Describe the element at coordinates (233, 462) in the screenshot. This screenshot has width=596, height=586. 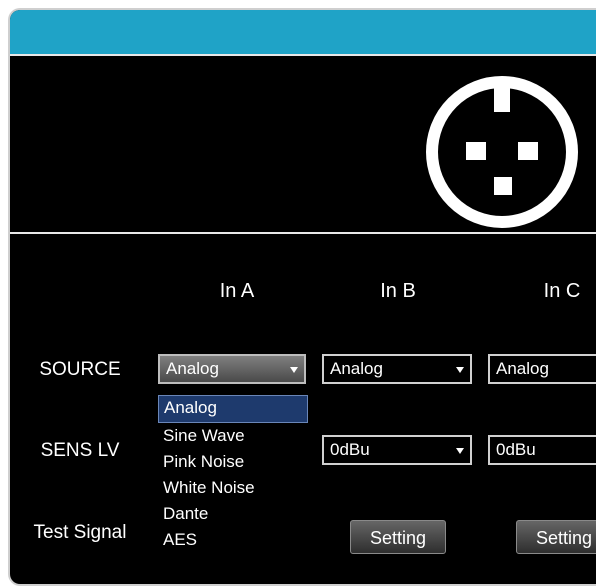
I see `dropdown-option: Pink Noise` at that location.